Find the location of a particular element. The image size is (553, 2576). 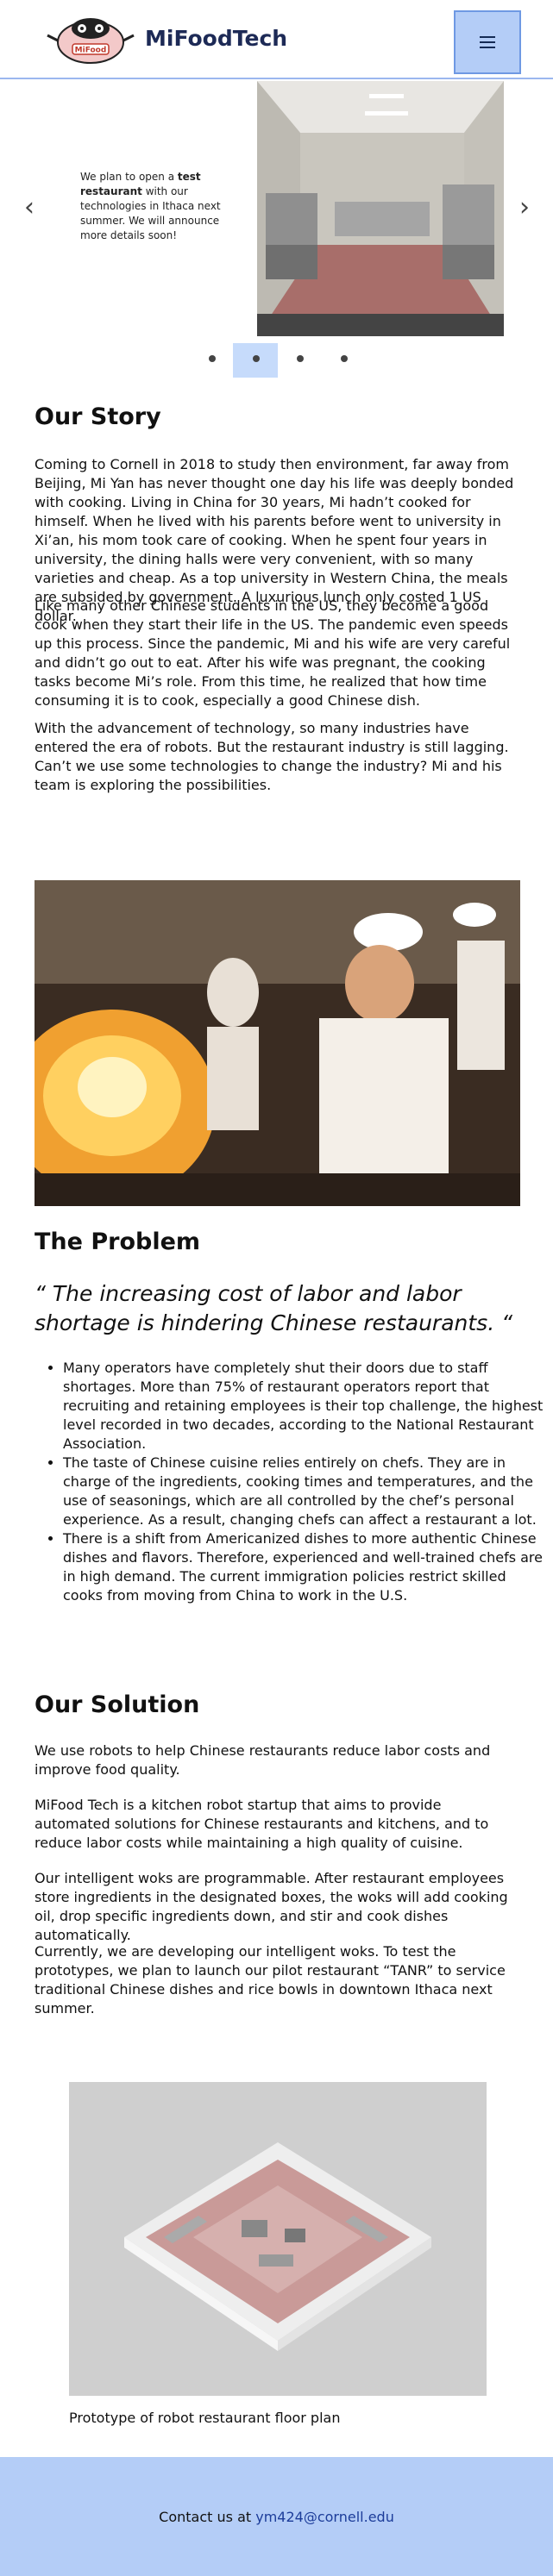

brand-name: MiFoodTech is located at coordinates (216, 38).